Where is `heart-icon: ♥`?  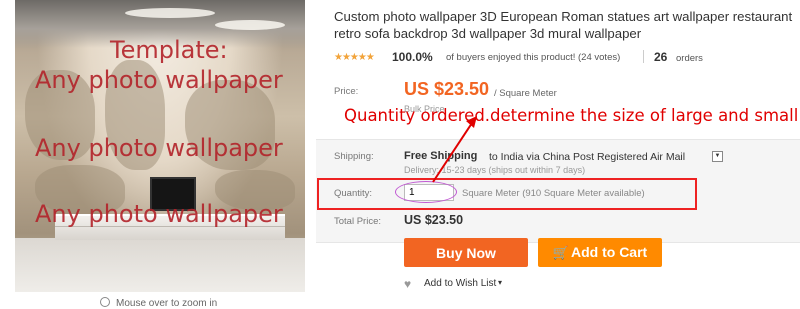 heart-icon: ♥ is located at coordinates (407, 284).